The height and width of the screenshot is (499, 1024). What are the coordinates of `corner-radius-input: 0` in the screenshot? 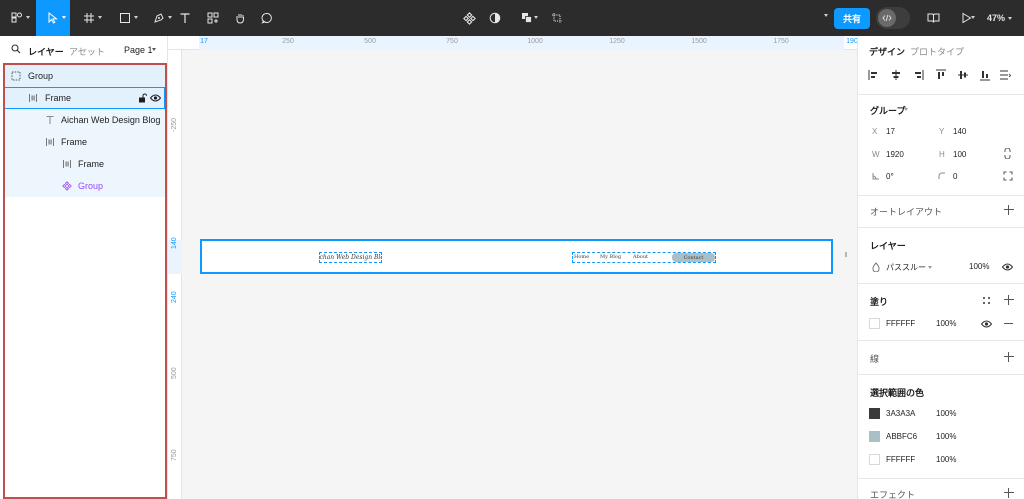 It's located at (955, 176).